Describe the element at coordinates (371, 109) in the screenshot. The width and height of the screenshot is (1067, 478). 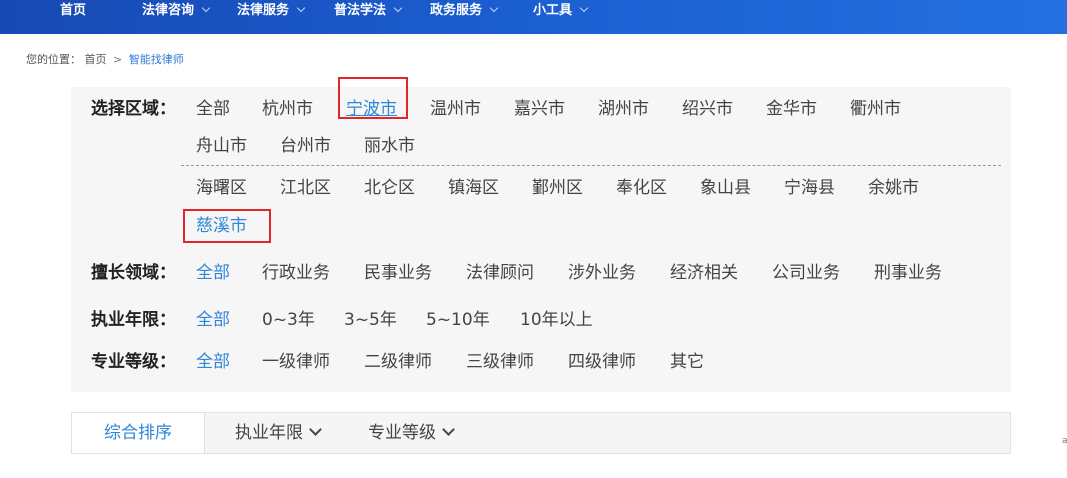
I see `region-option-ningbo: 宁波市` at that location.